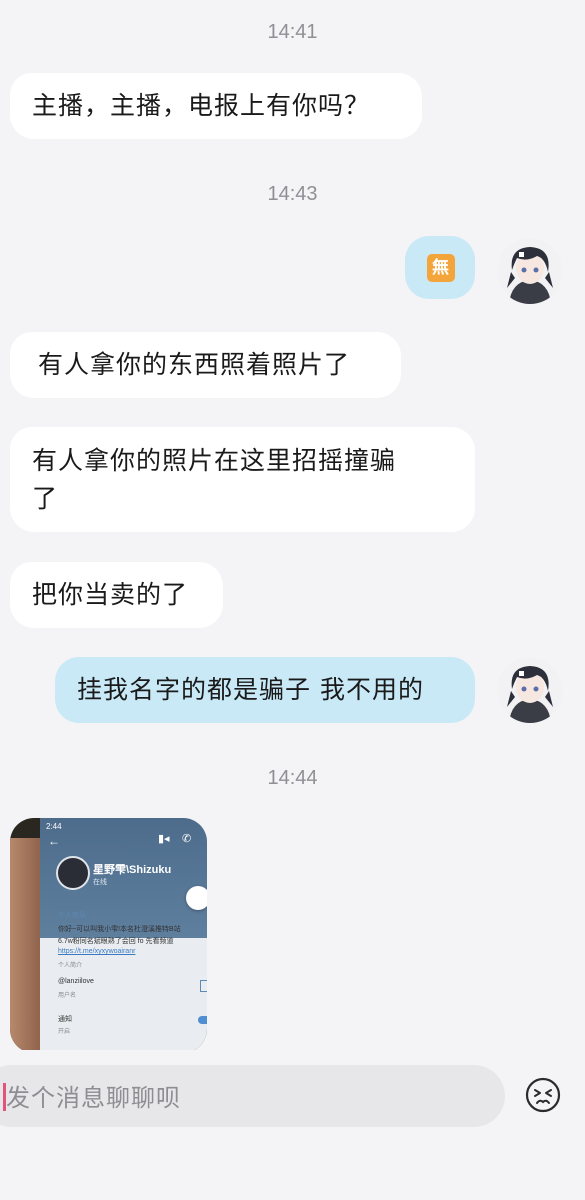  What do you see at coordinates (214, 460) in the screenshot?
I see `message-text: 有人拿你的照片在这里招摇撞骗` at bounding box center [214, 460].